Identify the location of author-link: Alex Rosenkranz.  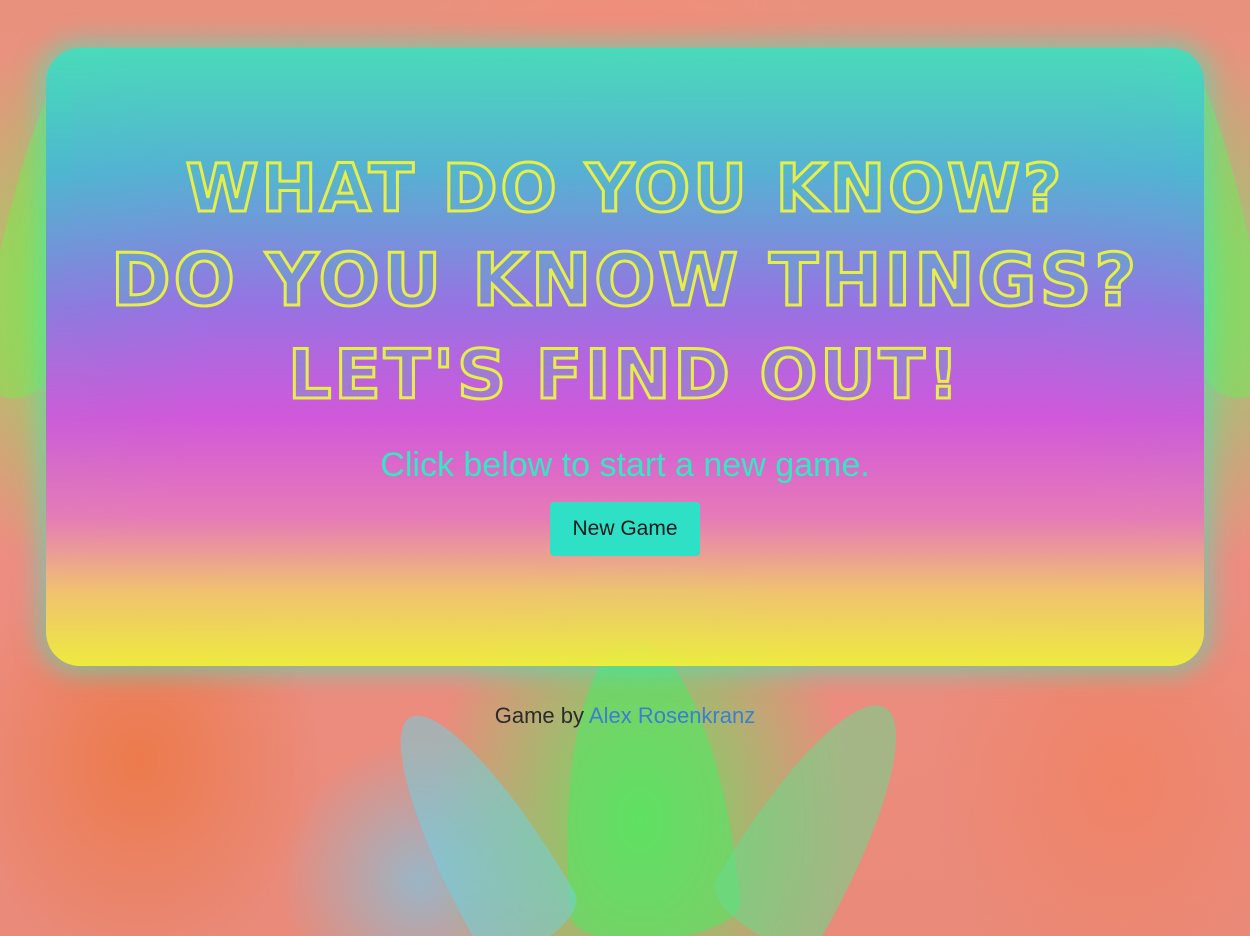
(672, 715).